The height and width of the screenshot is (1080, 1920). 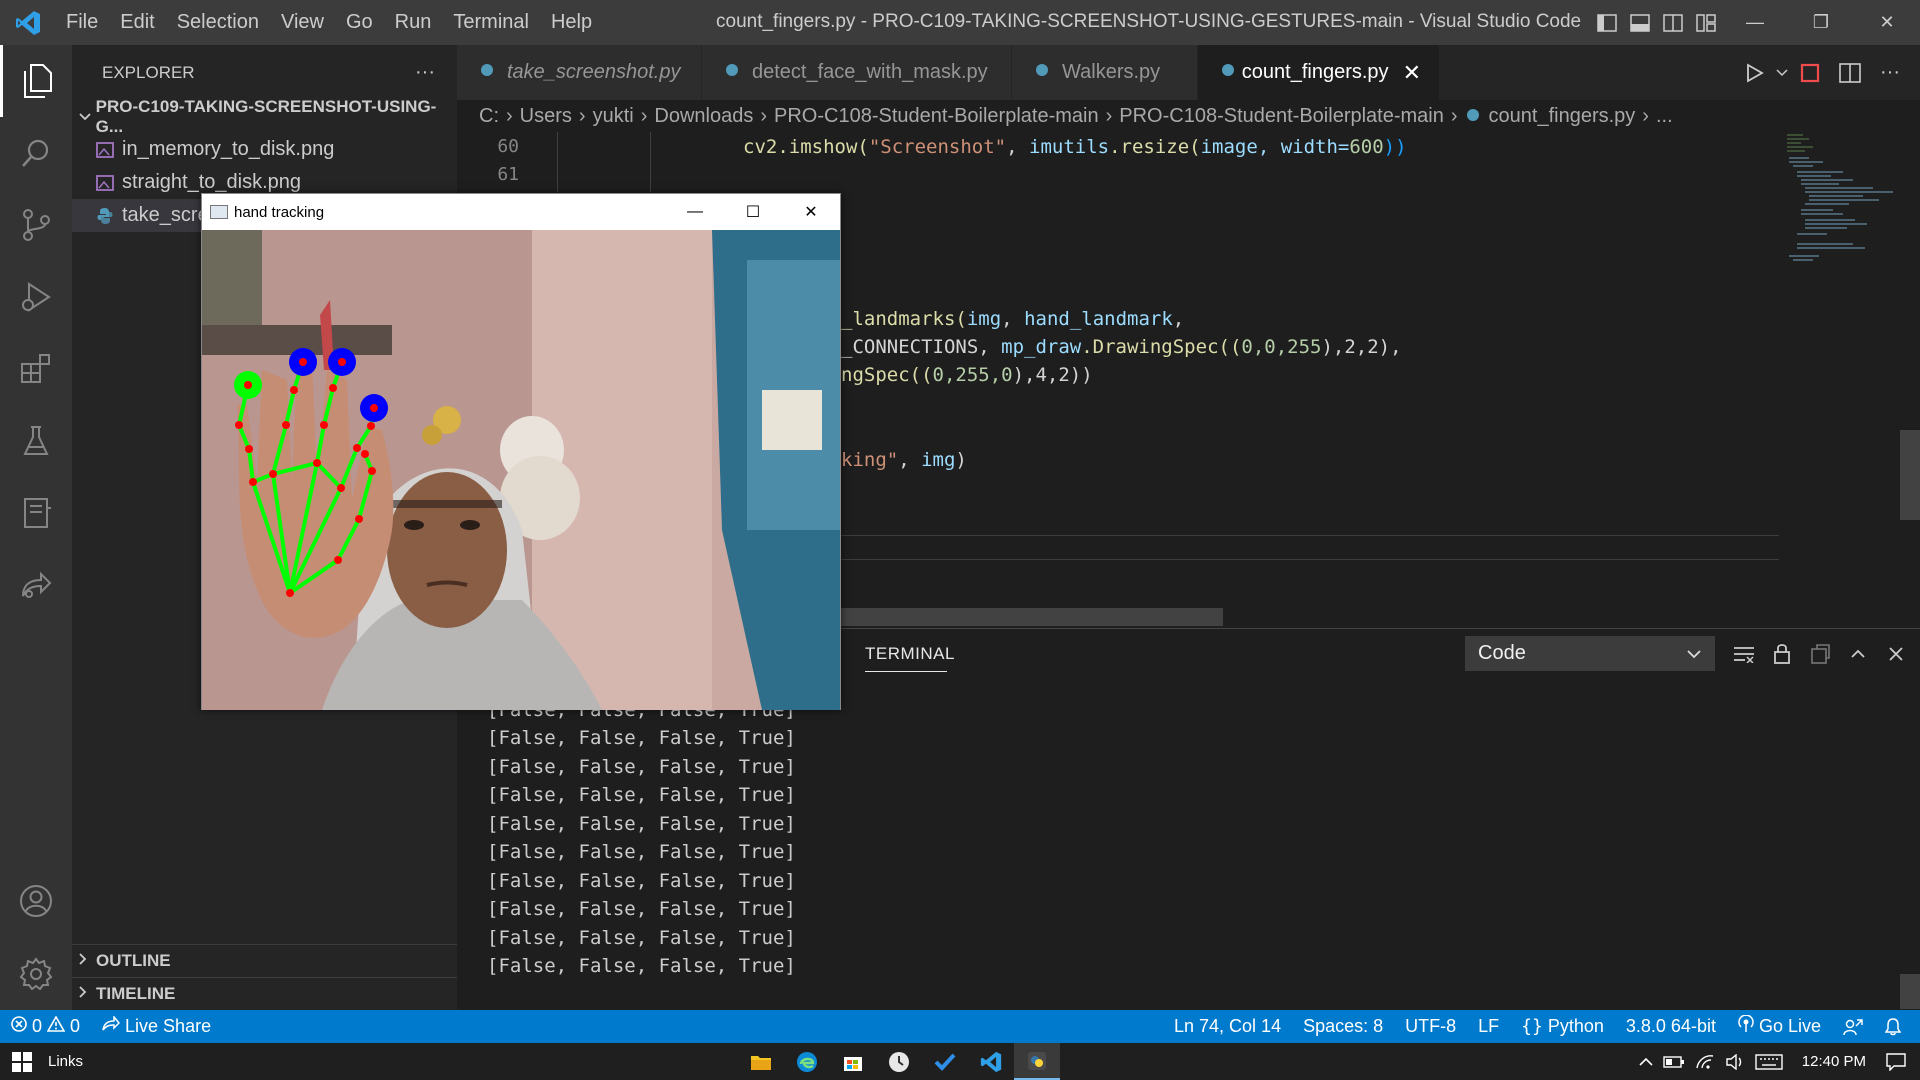 What do you see at coordinates (571, 22) in the screenshot?
I see `menu-help: Help` at bounding box center [571, 22].